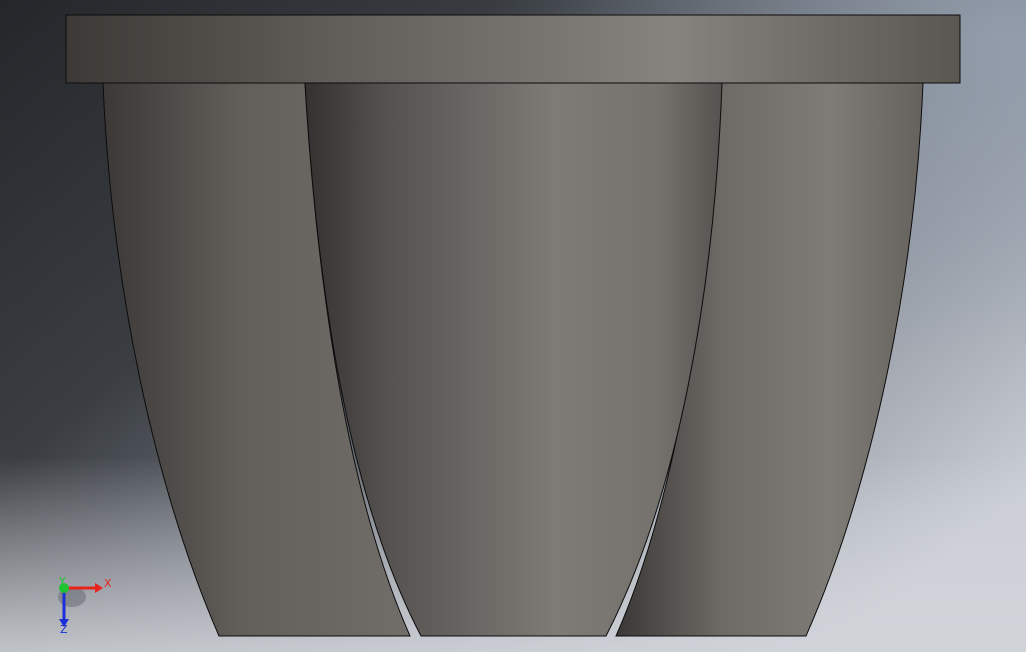 This screenshot has width=1026, height=652. Describe the element at coordinates (62, 581) in the screenshot. I see `triad-y-label: Y` at that location.